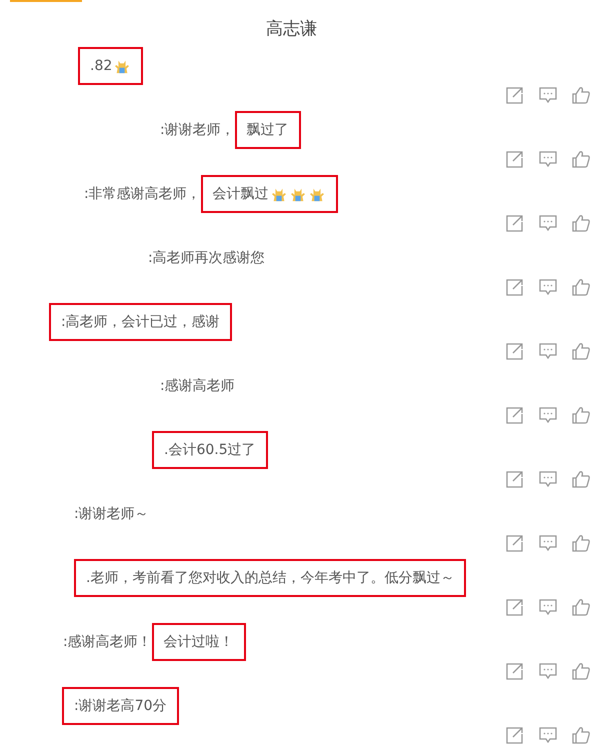 The width and height of the screenshot is (593, 756). I want to click on comment-text: :感谢高老师, so click(197, 386).